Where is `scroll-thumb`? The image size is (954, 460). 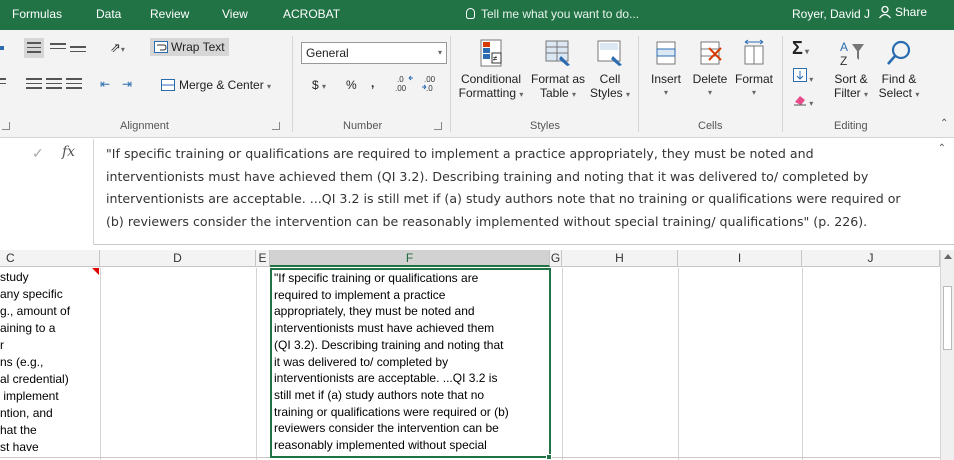
scroll-thumb is located at coordinates (947, 318).